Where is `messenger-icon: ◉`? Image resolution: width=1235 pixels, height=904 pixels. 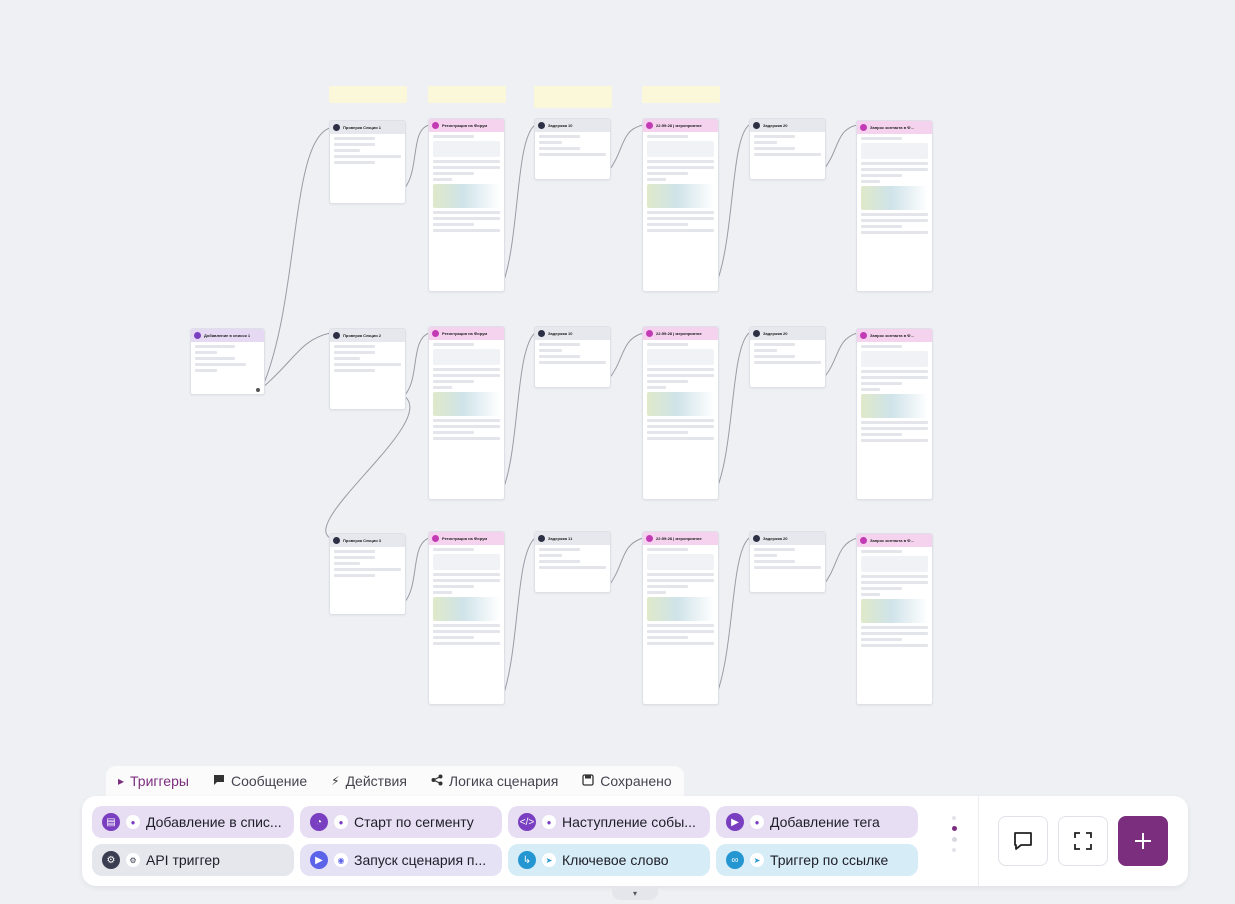
messenger-icon: ◉ is located at coordinates (341, 860).